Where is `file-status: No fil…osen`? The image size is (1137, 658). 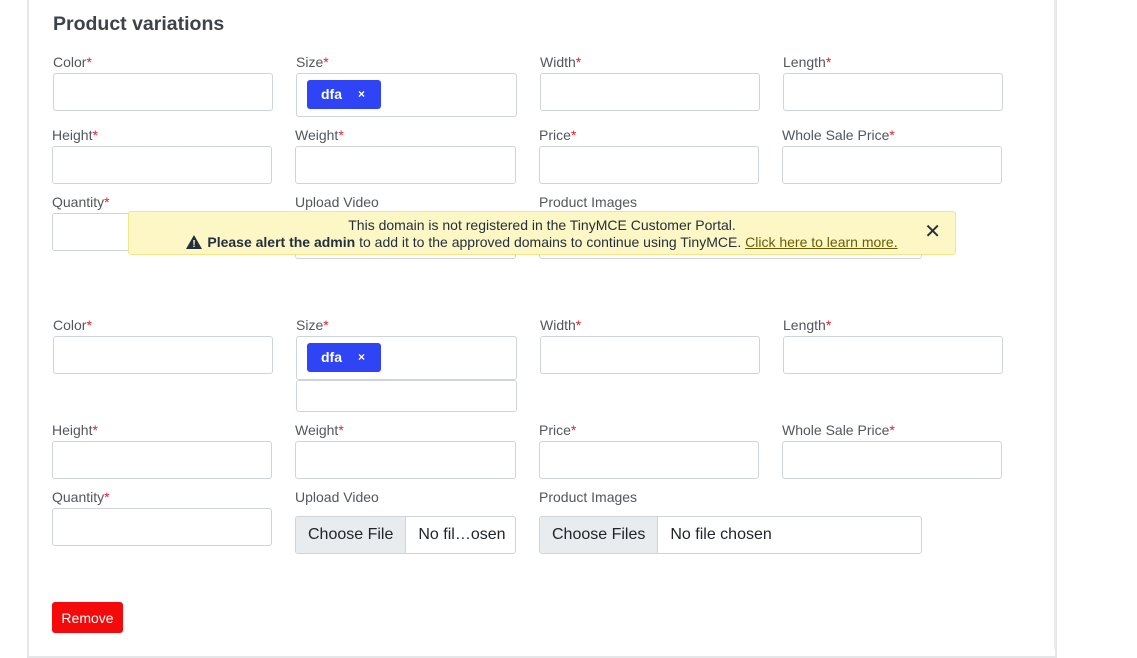
file-status: No fil…osen is located at coordinates (462, 534).